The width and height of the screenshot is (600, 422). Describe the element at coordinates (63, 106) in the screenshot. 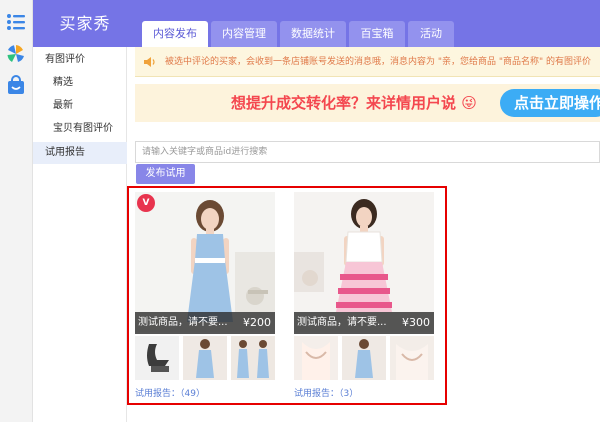

I see `sidebar-item-latest: 最新` at that location.